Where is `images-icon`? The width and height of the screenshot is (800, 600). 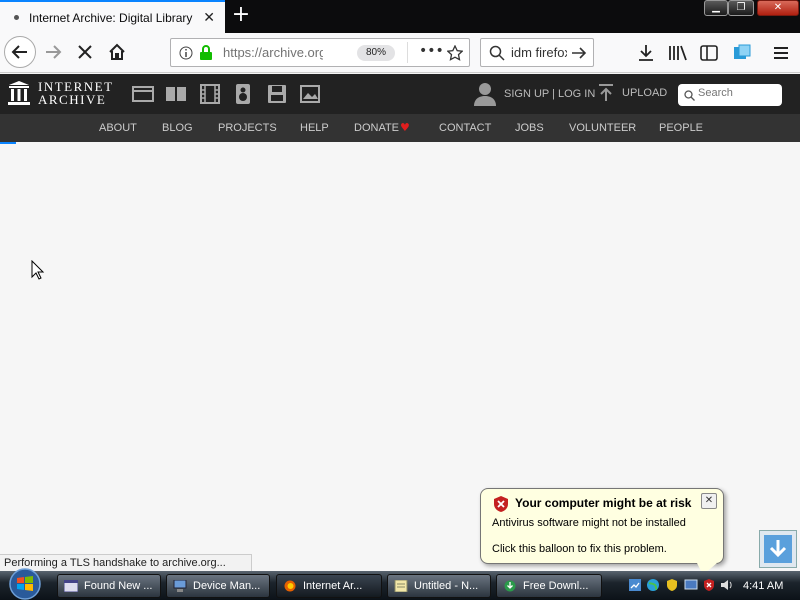 images-icon is located at coordinates (310, 94).